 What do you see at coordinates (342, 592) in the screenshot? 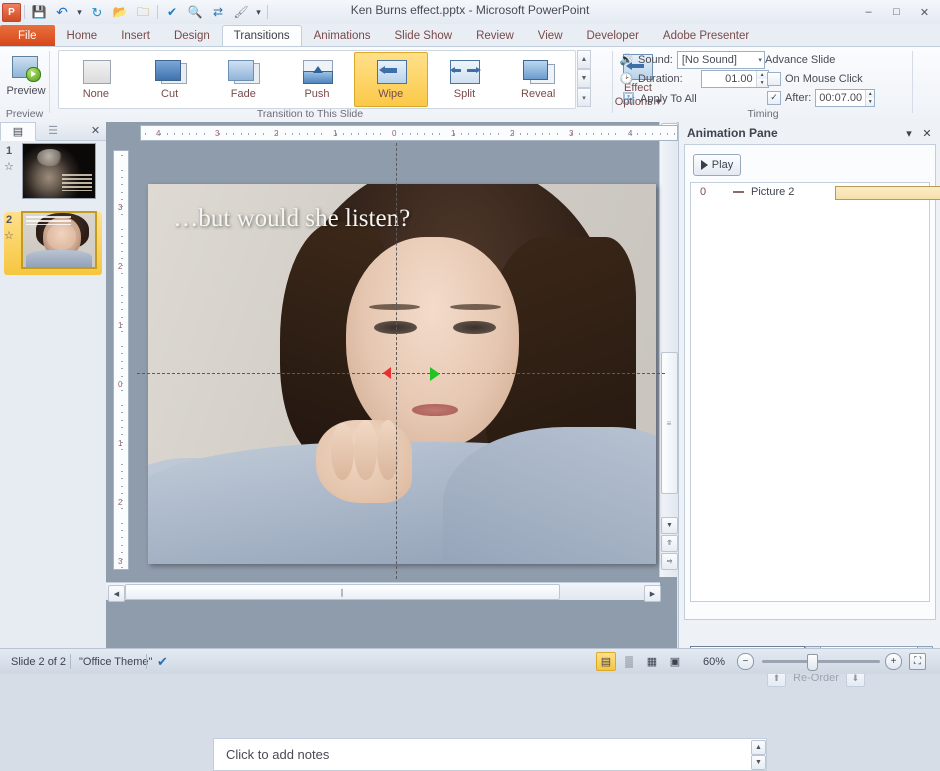
I see `horizontal-scroll-thumb: ∥` at bounding box center [342, 592].